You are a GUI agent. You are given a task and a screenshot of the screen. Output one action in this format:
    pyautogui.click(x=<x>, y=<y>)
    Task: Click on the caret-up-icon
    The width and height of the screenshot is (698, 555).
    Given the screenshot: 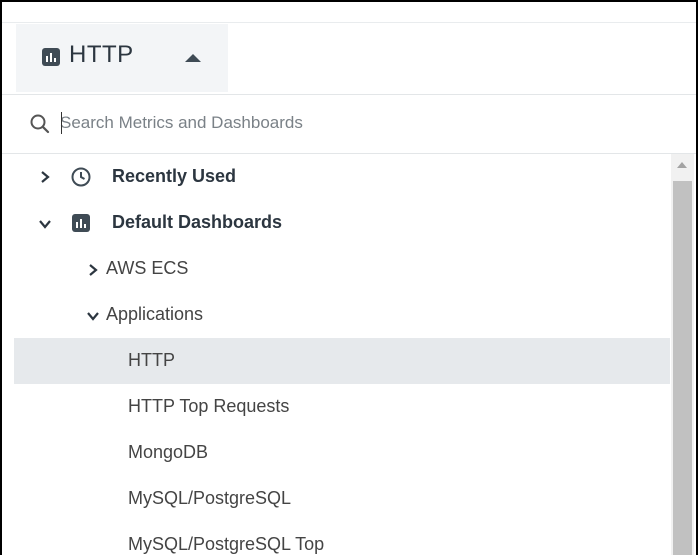 What is the action you would take?
    pyautogui.click(x=193, y=58)
    